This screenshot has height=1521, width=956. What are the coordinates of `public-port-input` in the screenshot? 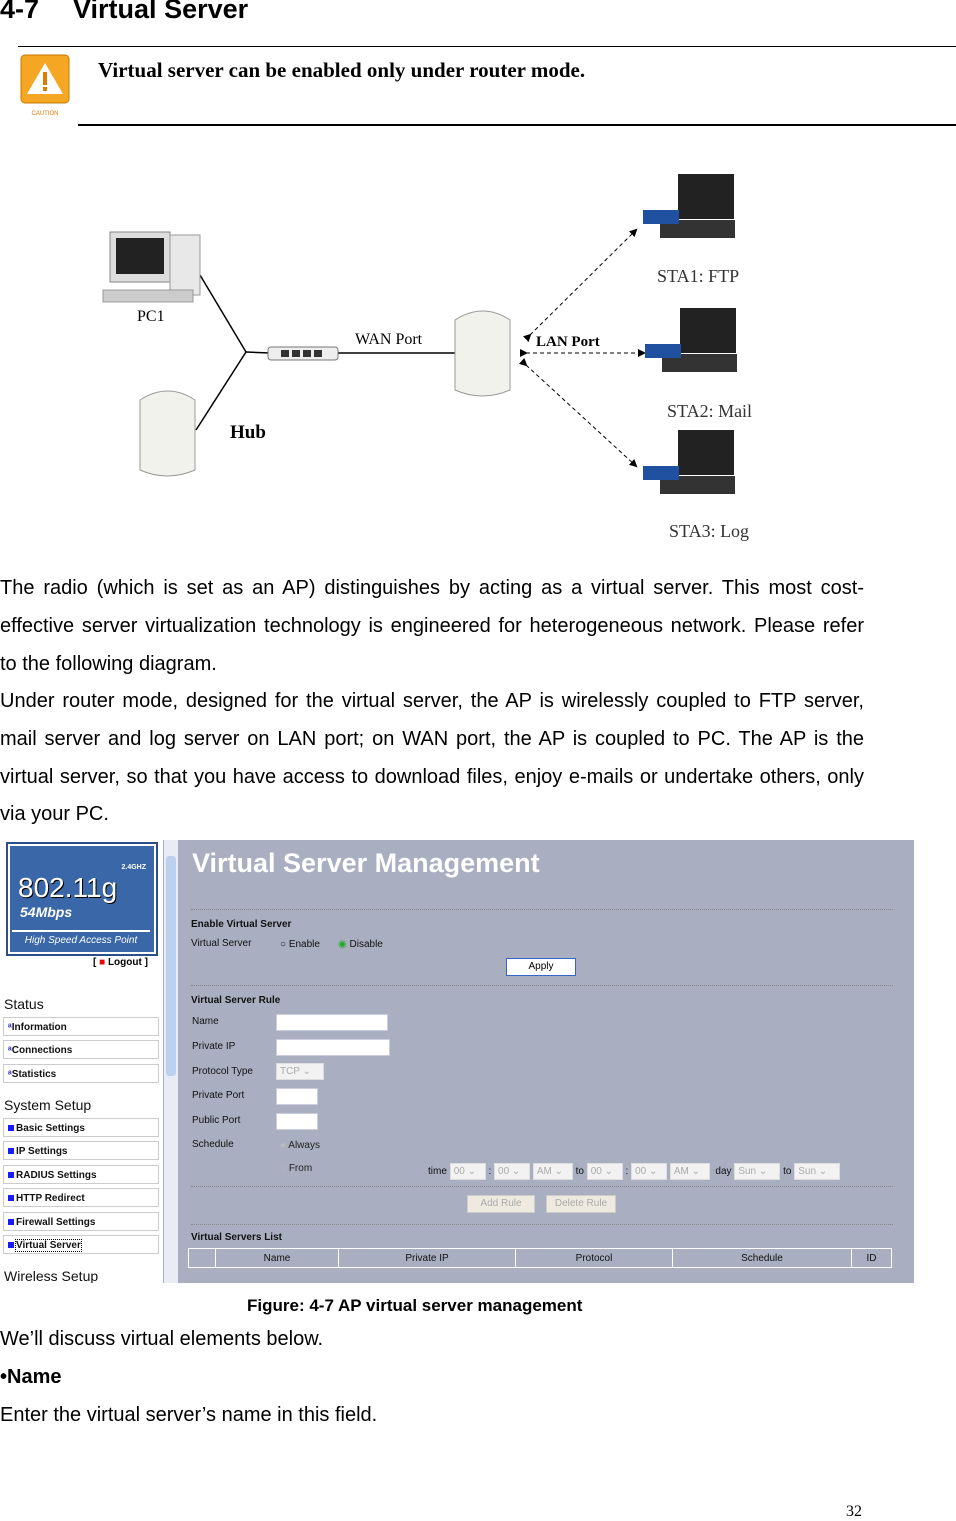 It's located at (297, 1121).